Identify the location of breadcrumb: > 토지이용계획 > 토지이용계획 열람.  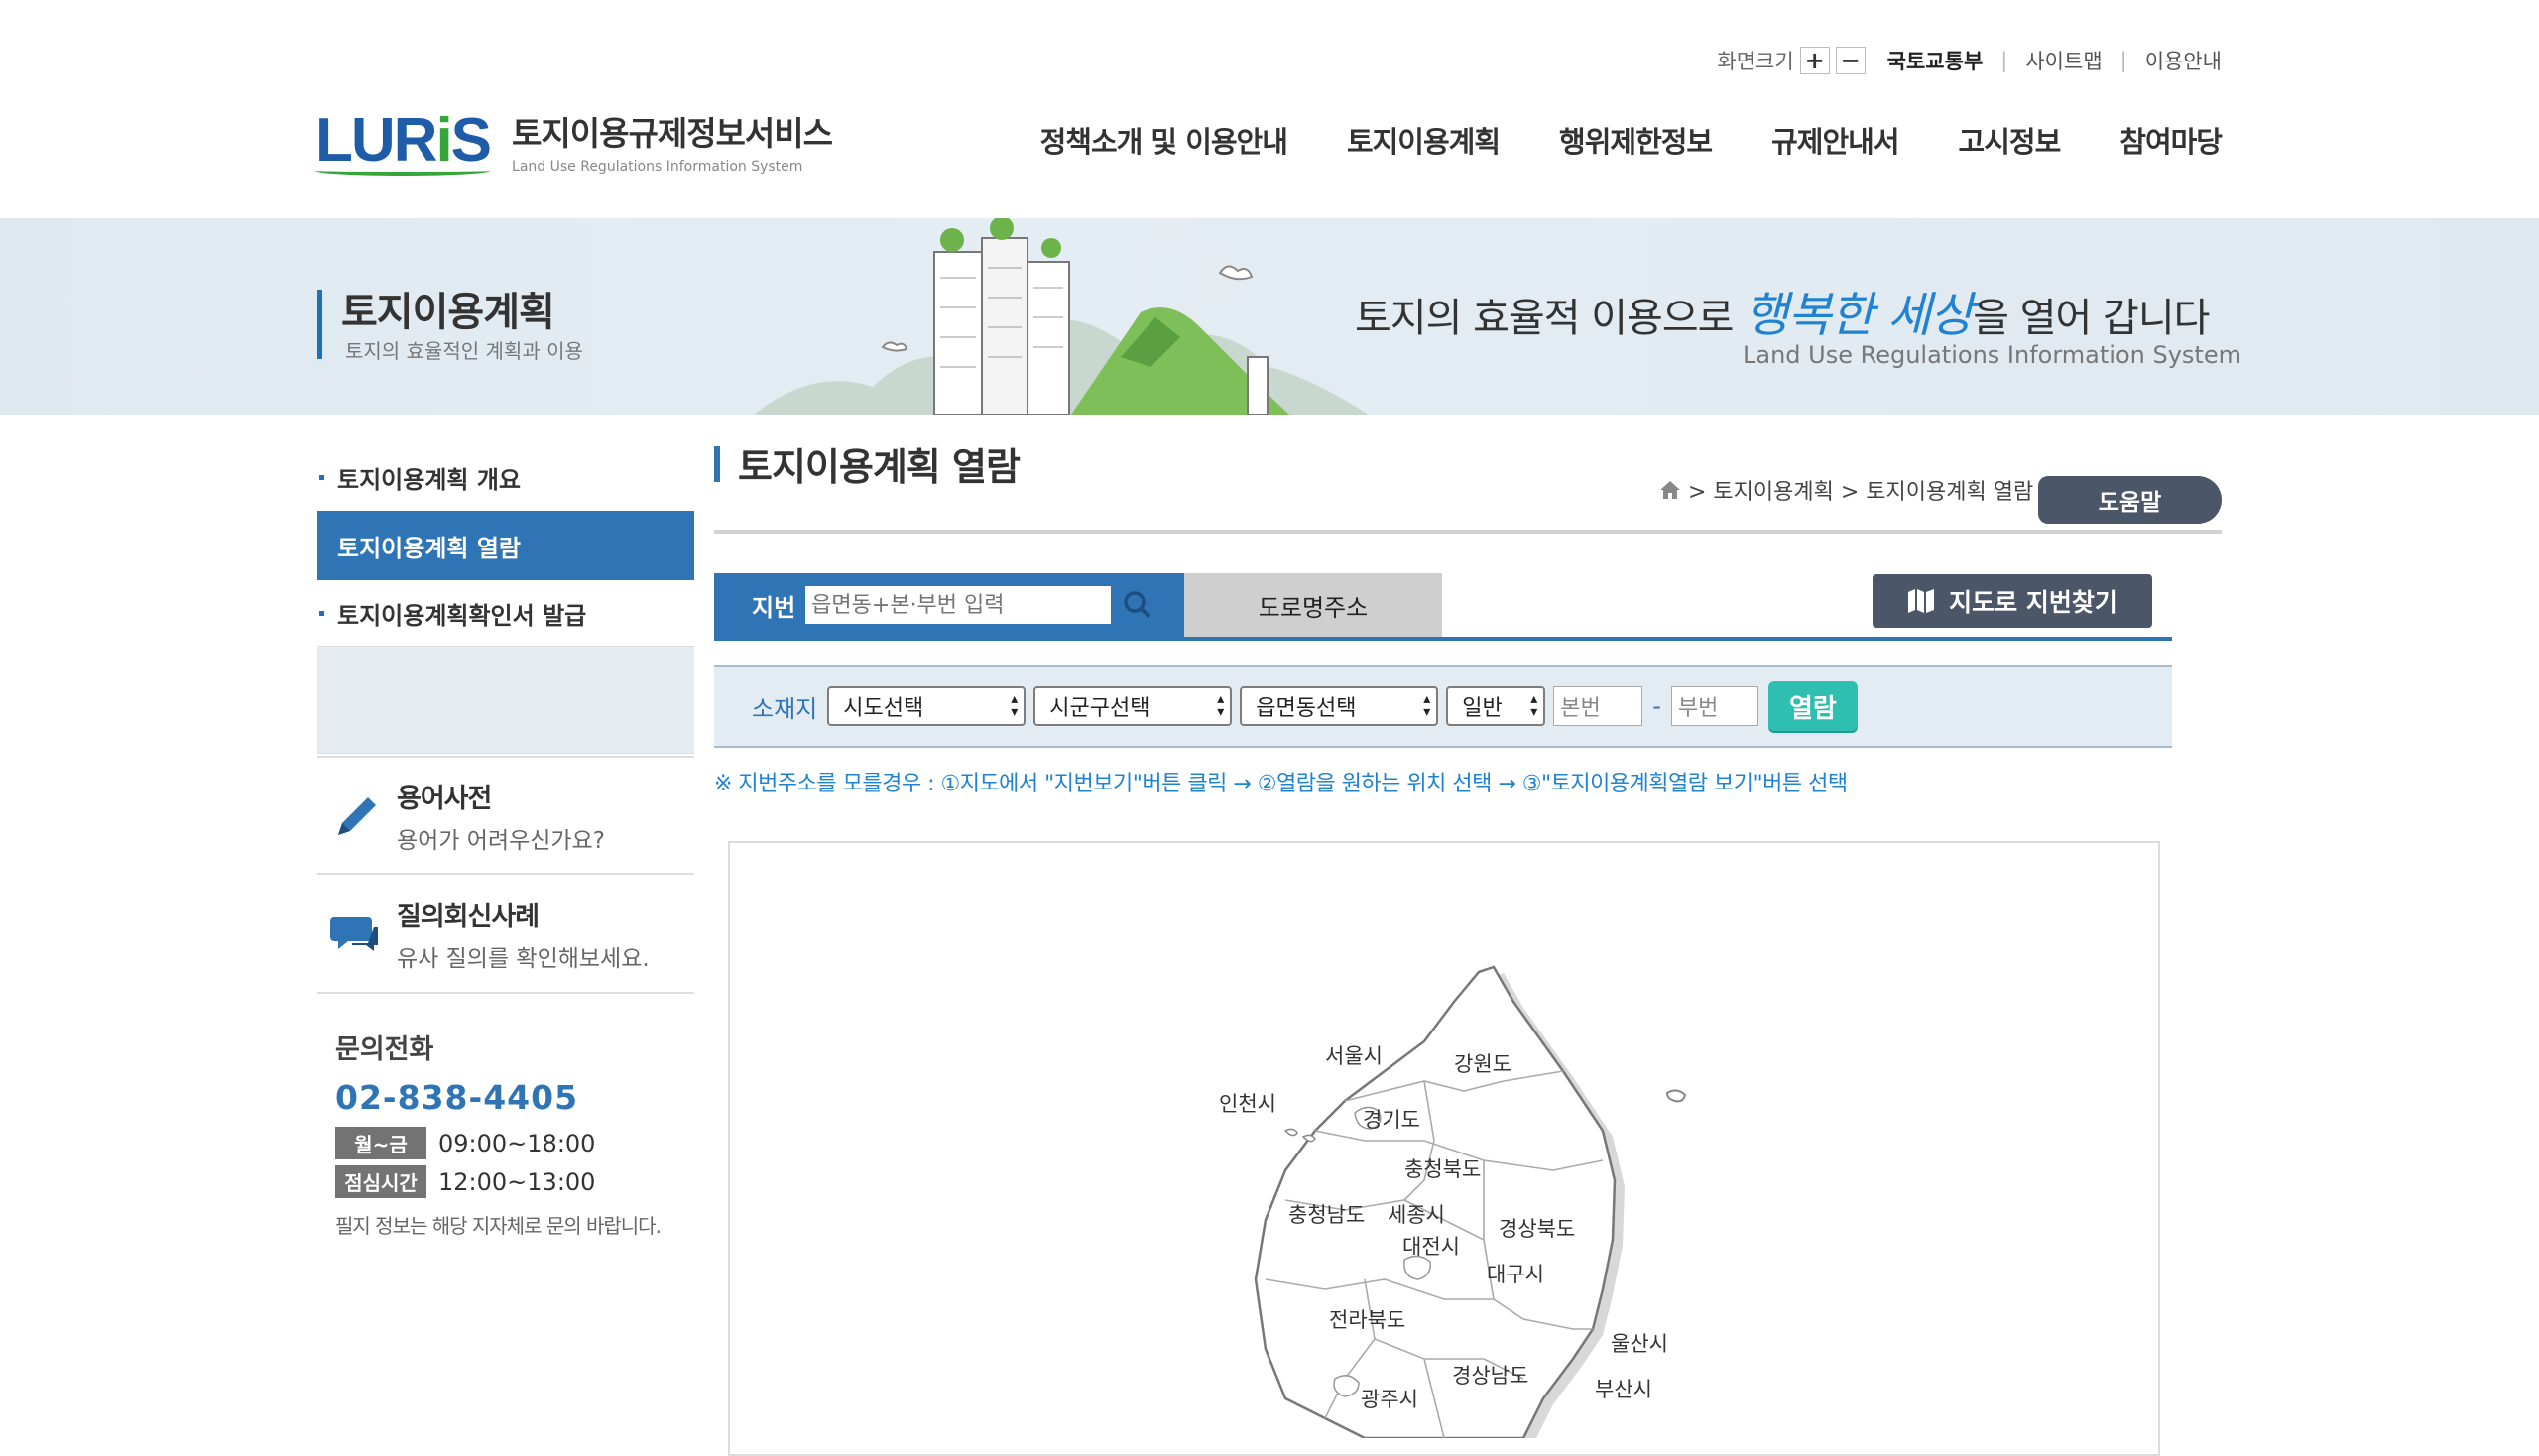
(1846, 490).